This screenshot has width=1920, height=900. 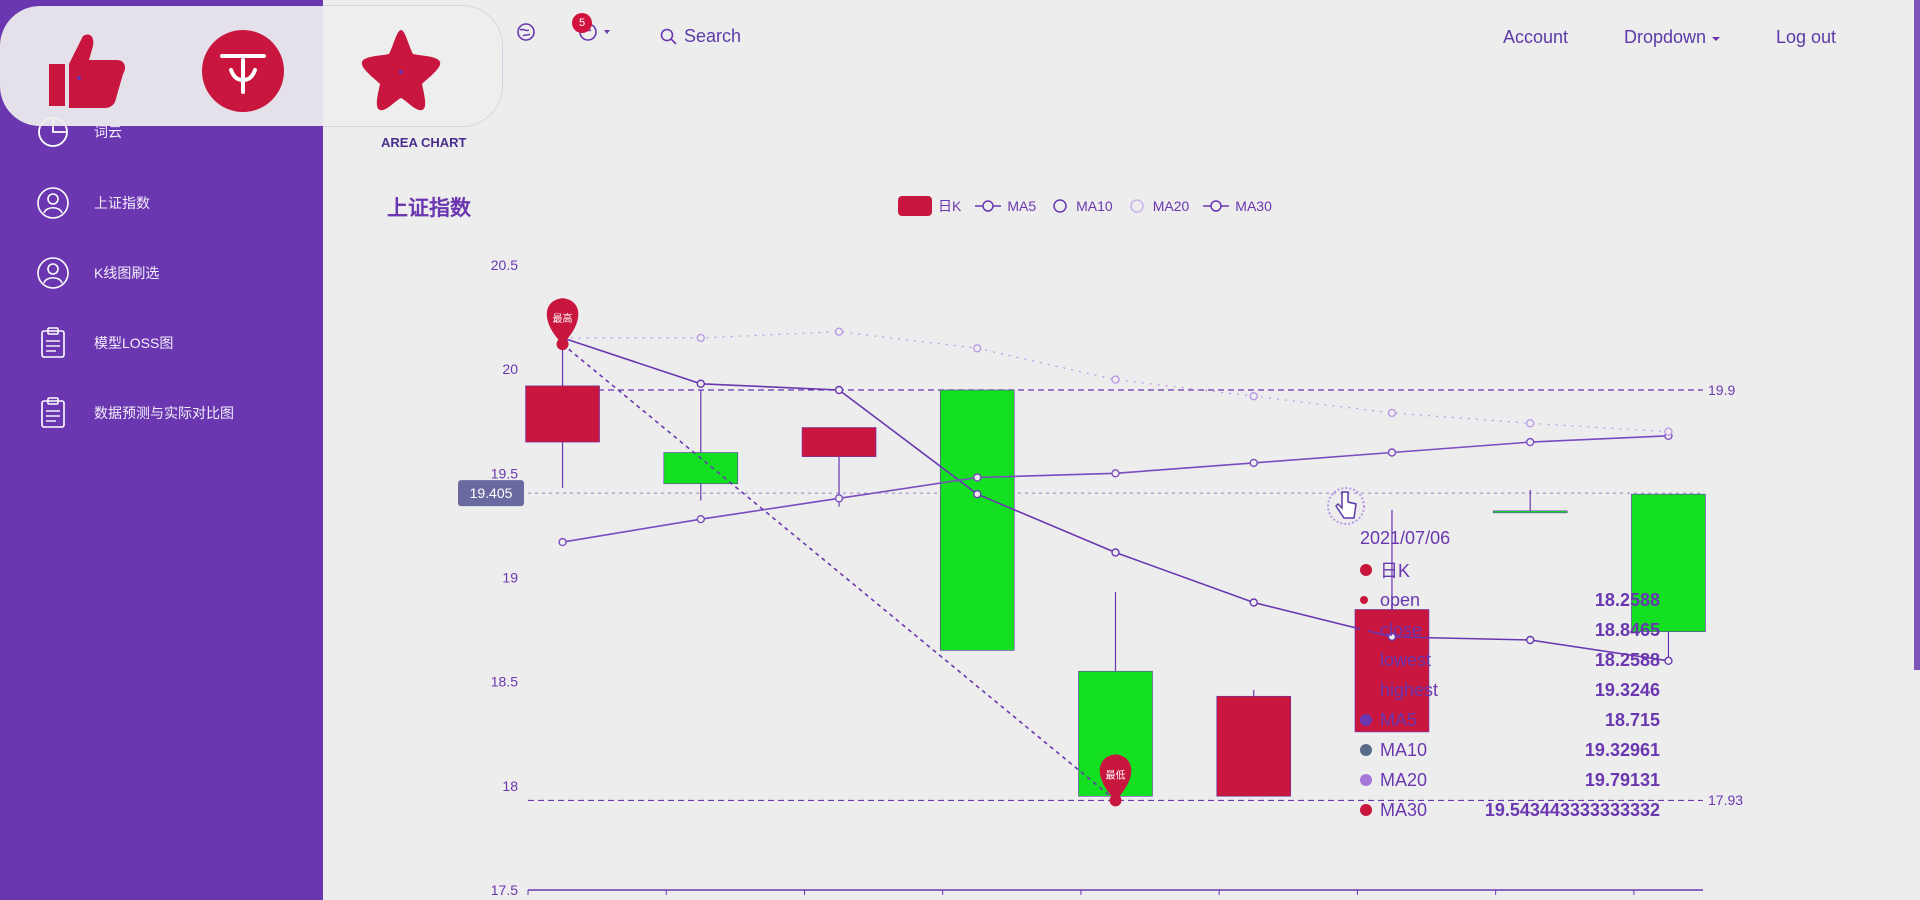 I want to click on tooltip-row: open 18.2588, so click(x=1510, y=600).